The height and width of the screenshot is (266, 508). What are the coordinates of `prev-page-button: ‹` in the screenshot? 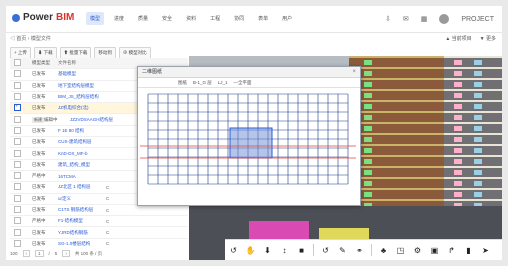 It's located at (26, 253).